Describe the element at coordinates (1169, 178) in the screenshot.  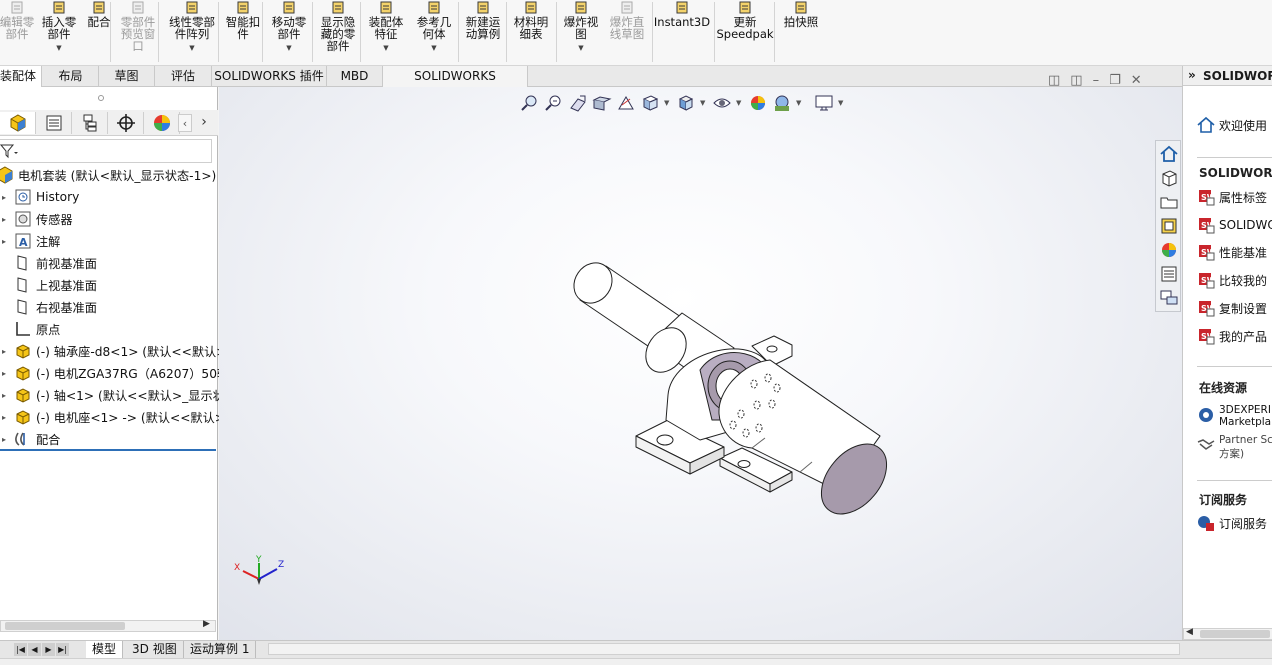
I see `tab-design-library` at that location.